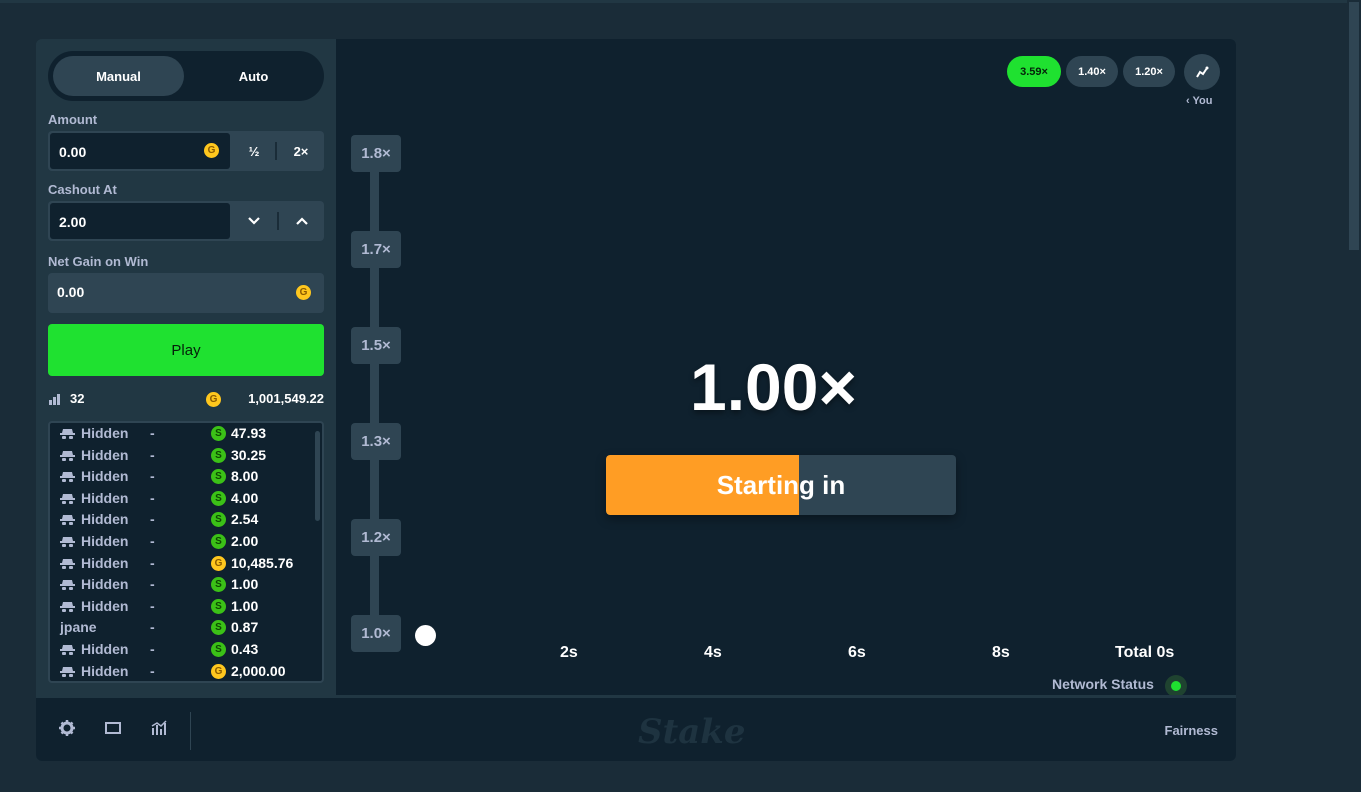  What do you see at coordinates (73, 119) in the screenshot?
I see `amount-label: Amount` at bounding box center [73, 119].